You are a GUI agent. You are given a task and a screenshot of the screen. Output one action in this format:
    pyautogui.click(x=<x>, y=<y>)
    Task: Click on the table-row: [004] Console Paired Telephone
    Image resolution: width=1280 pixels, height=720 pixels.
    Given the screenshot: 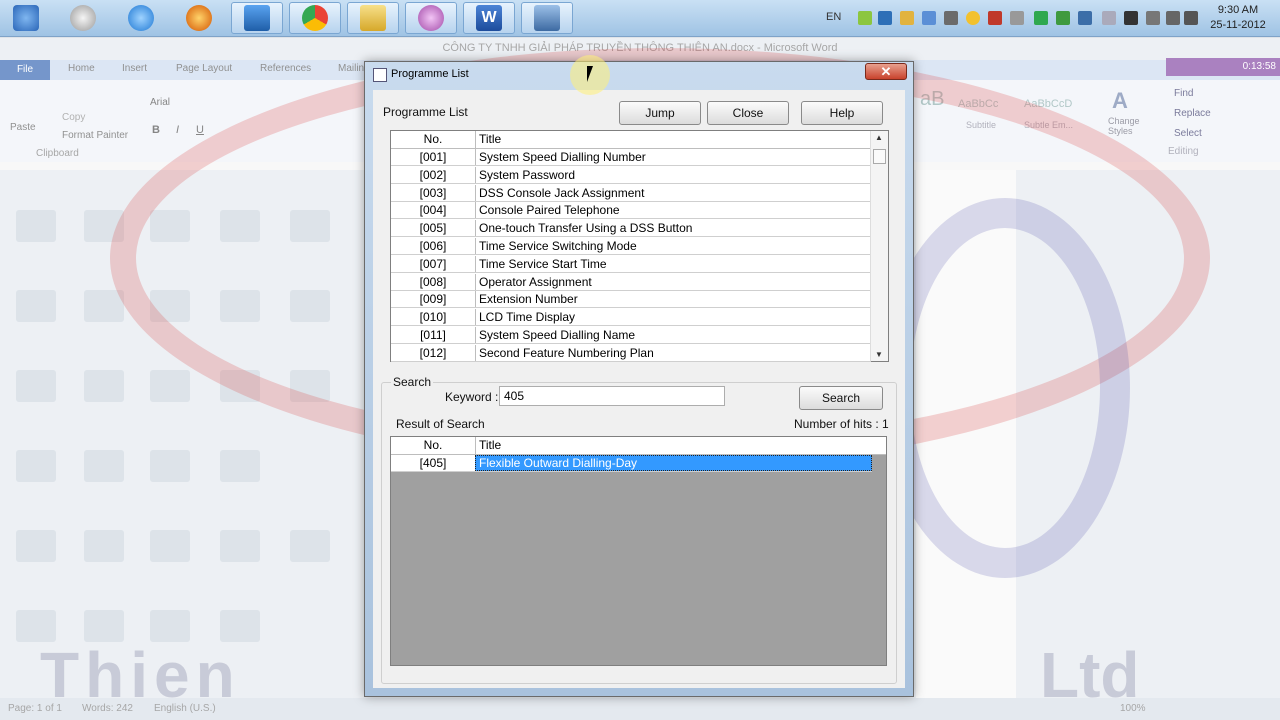 What is the action you would take?
    pyautogui.click(x=631, y=211)
    